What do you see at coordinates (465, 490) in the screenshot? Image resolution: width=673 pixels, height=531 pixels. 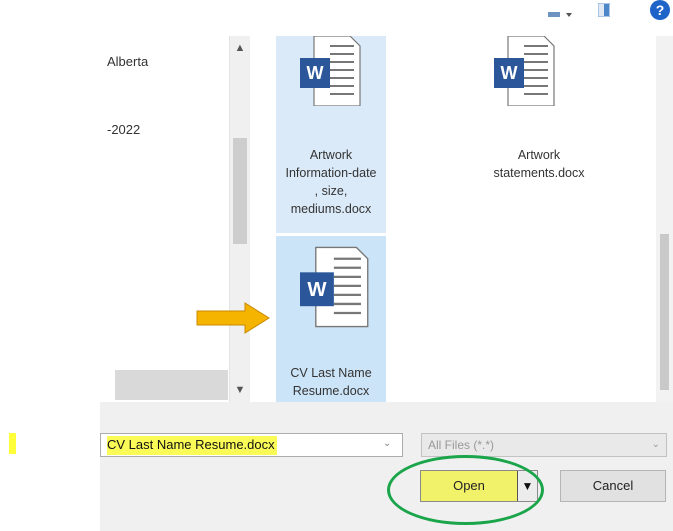 I see `annotation-circle` at bounding box center [465, 490].